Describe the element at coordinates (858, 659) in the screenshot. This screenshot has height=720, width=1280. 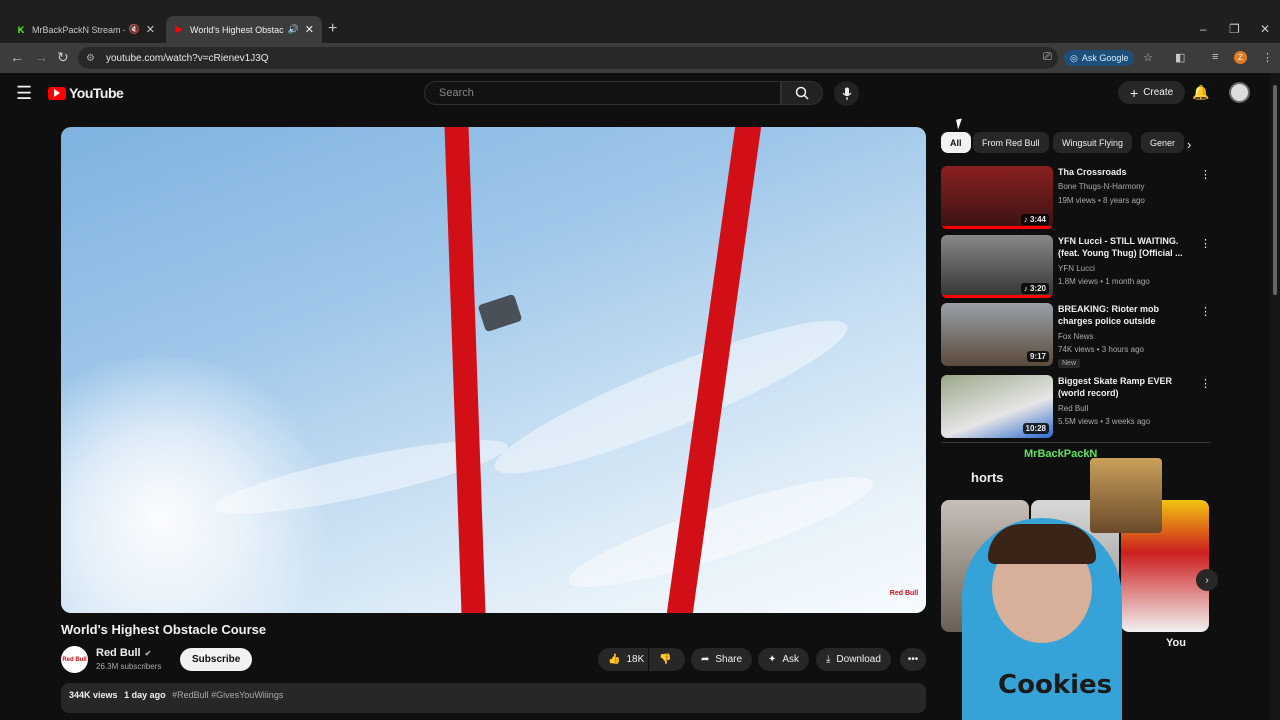
I see `download-label: Download` at that location.